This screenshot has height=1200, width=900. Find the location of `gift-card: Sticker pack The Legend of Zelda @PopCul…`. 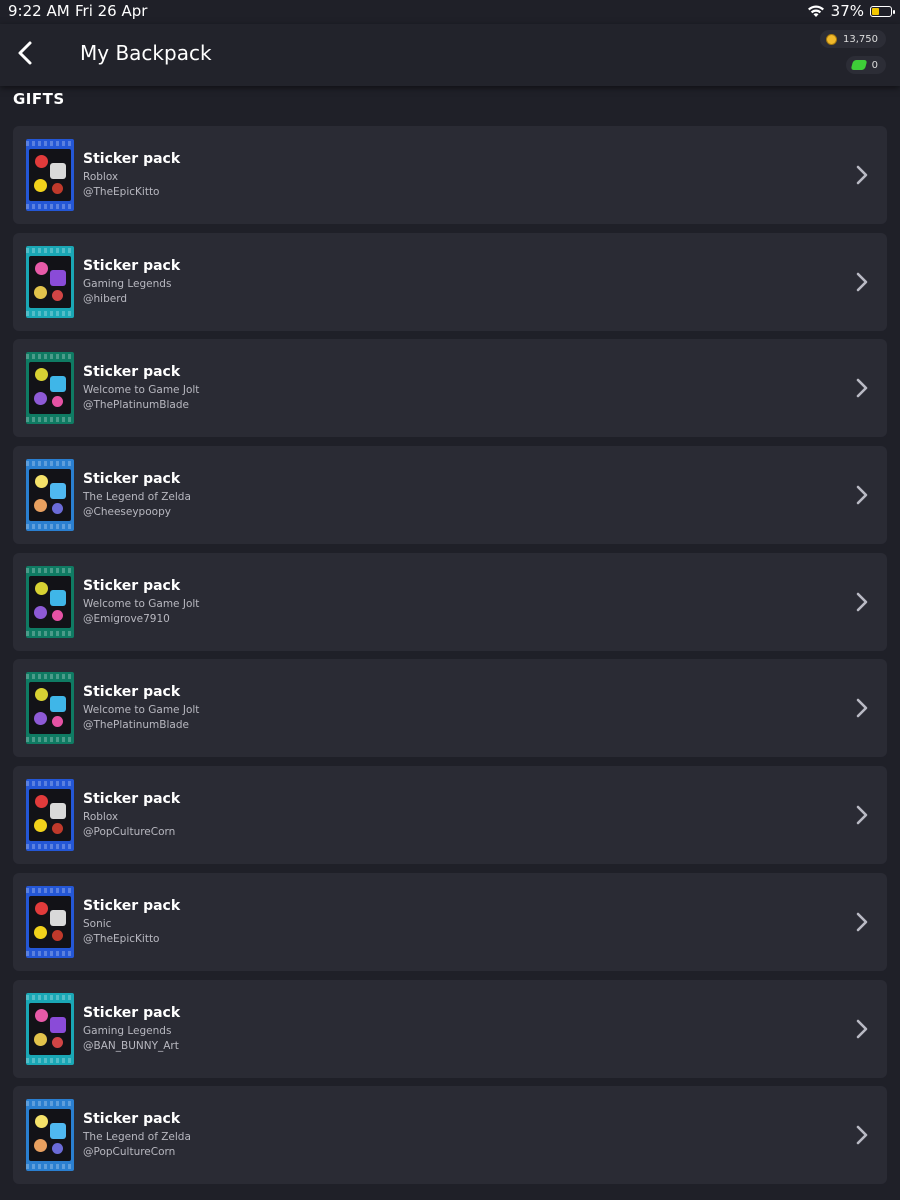

gift-card: Sticker pack The Legend of Zelda @PopCul… is located at coordinates (450, 1135).